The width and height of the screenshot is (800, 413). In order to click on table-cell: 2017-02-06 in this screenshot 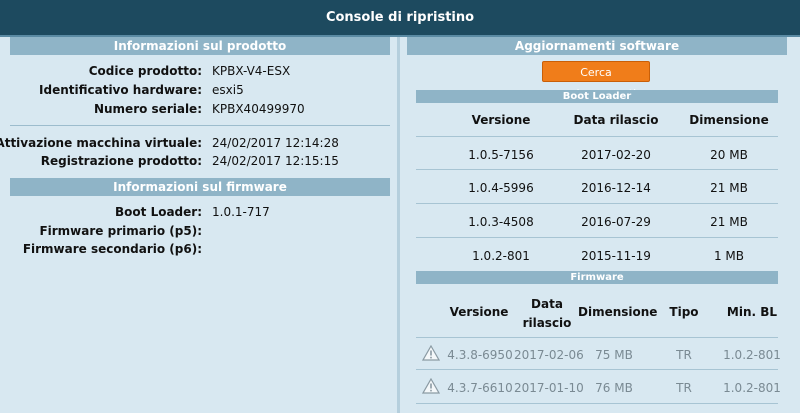, I will do `click(549, 355)`.